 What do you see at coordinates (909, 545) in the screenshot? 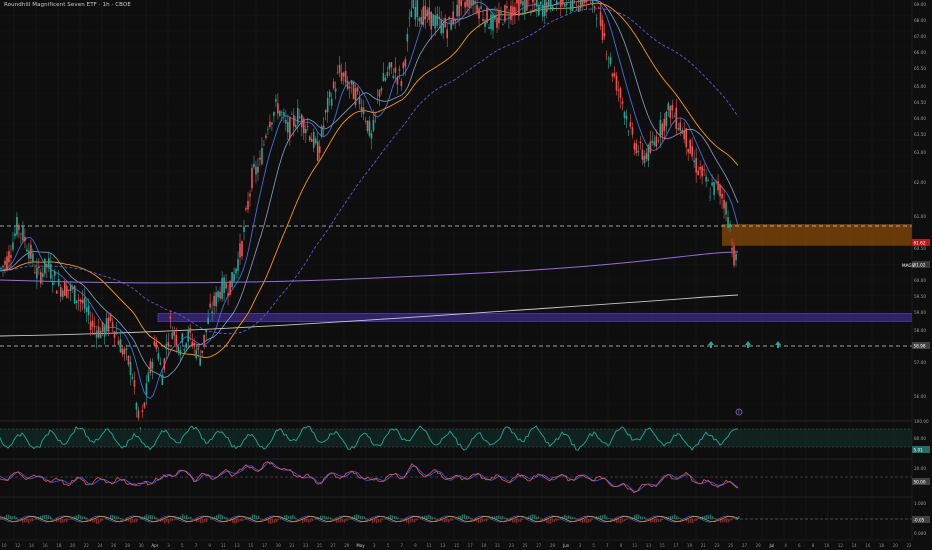
I see `time-axis-label: 22` at bounding box center [909, 545].